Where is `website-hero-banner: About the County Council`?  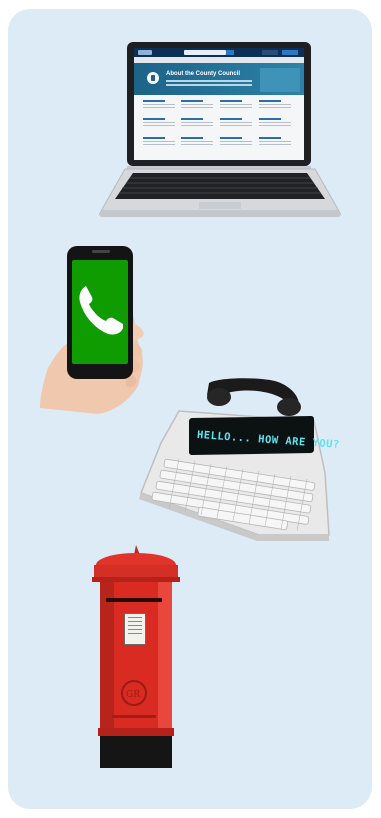 website-hero-banner: About the County Council is located at coordinates (219, 79).